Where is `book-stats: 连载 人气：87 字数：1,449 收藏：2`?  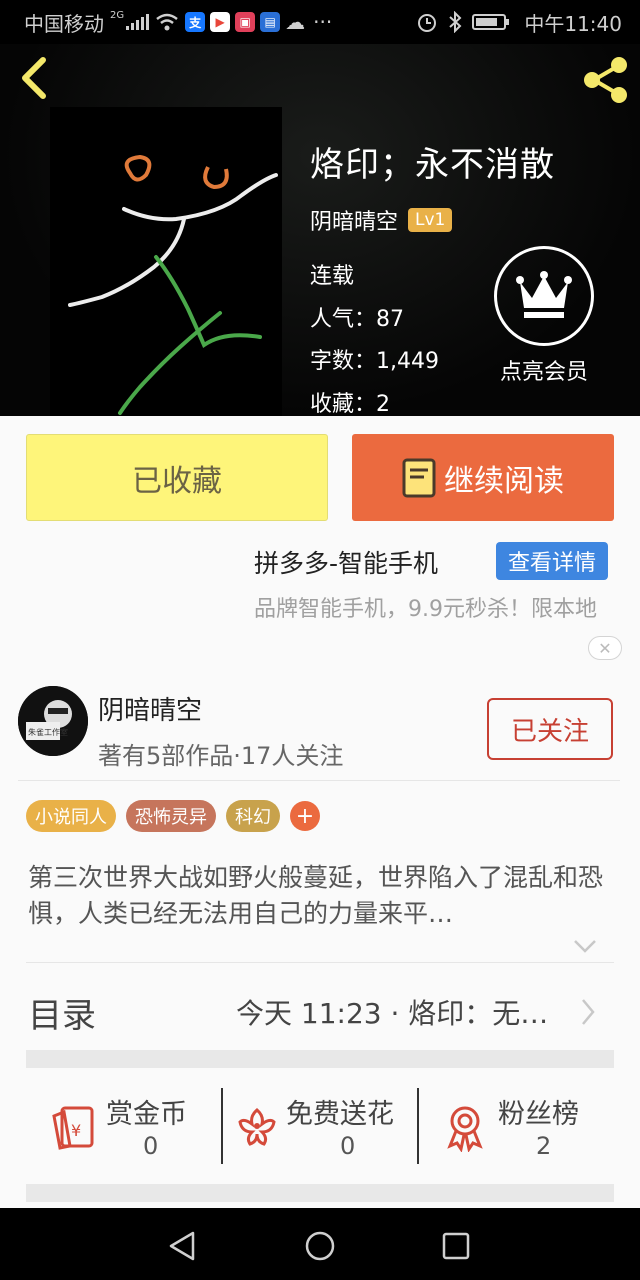 book-stats: 连载 人气：87 字数：1,449 收藏：2 is located at coordinates (374, 341).